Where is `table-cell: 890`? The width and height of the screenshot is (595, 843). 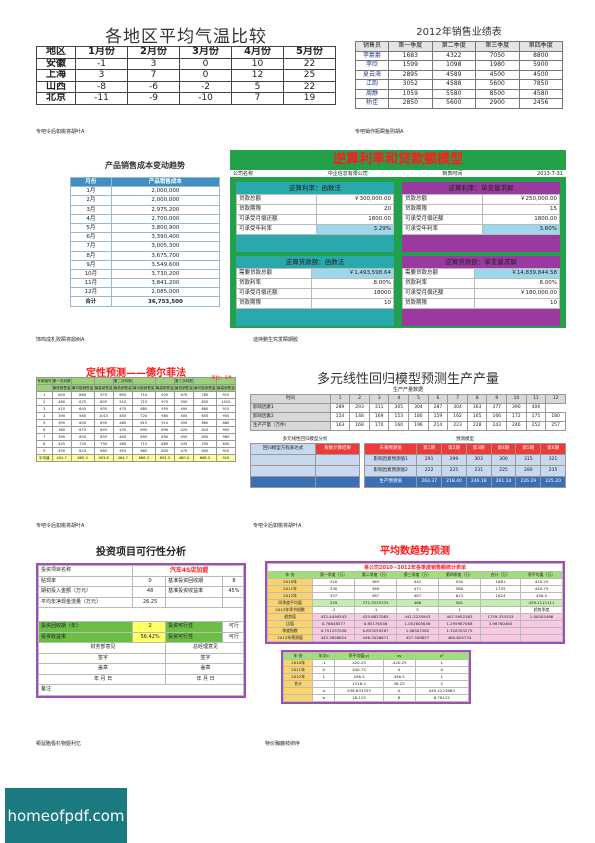 table-cell: 890 is located at coordinates (164, 437).